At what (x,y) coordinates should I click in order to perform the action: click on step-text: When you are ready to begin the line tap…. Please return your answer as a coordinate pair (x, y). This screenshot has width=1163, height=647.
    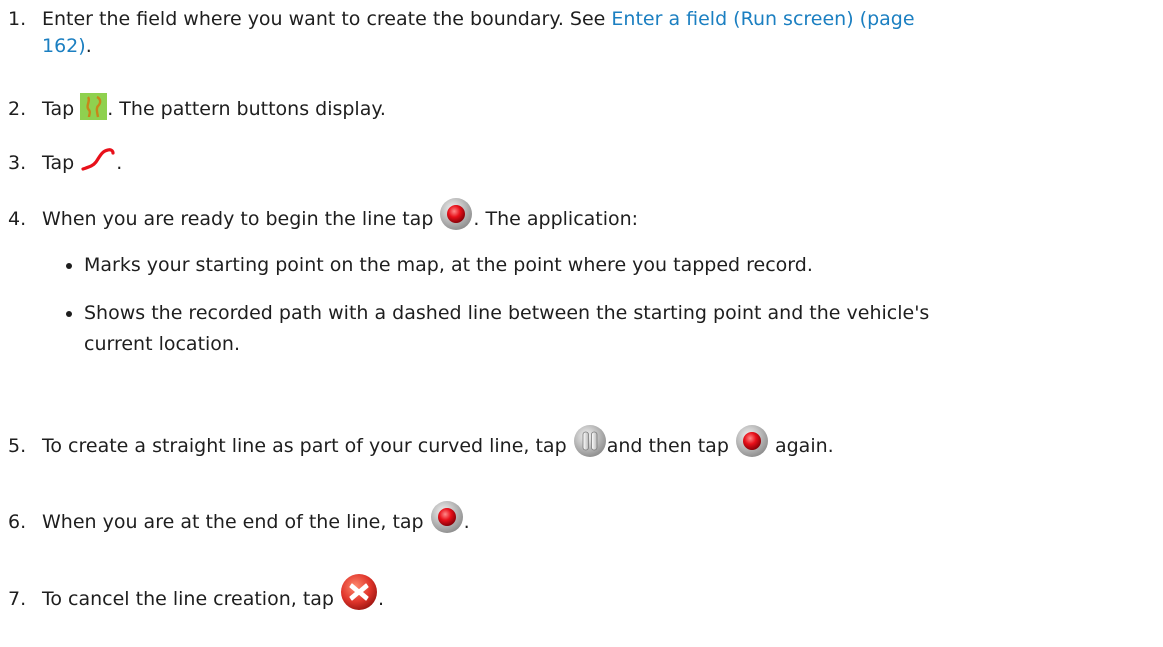
    Looking at the image, I should click on (598, 215).